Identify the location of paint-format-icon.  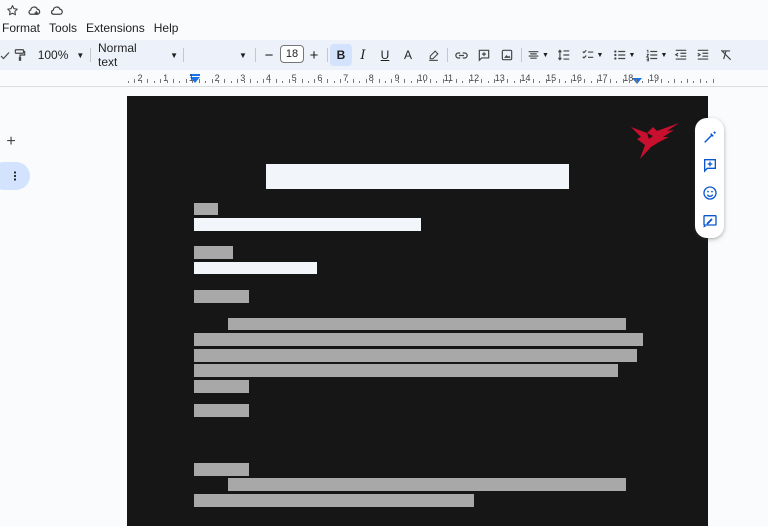
(20, 55).